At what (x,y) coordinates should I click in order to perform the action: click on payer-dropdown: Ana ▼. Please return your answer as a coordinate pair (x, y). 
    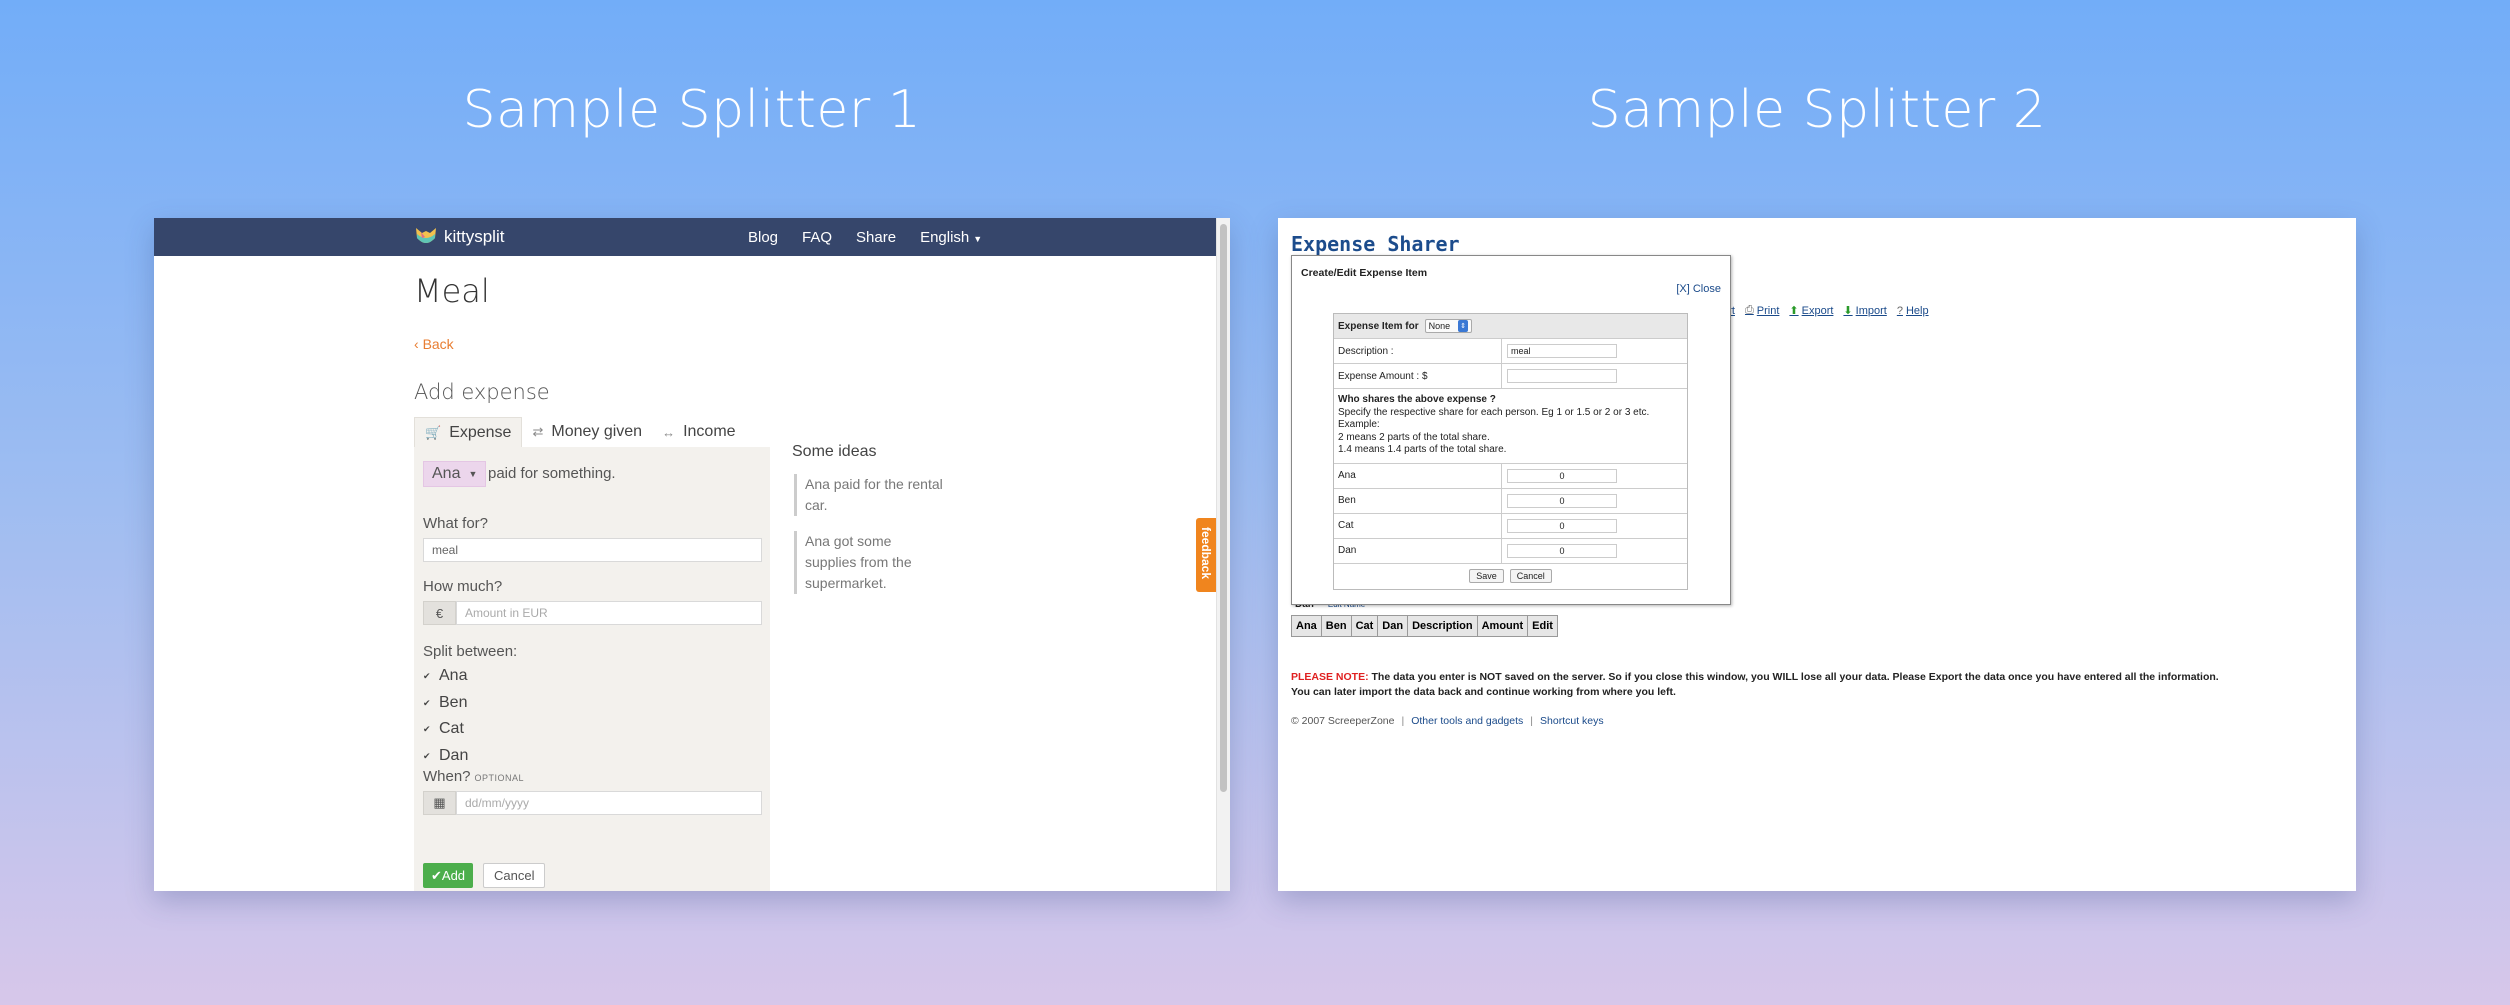
    Looking at the image, I should click on (455, 474).